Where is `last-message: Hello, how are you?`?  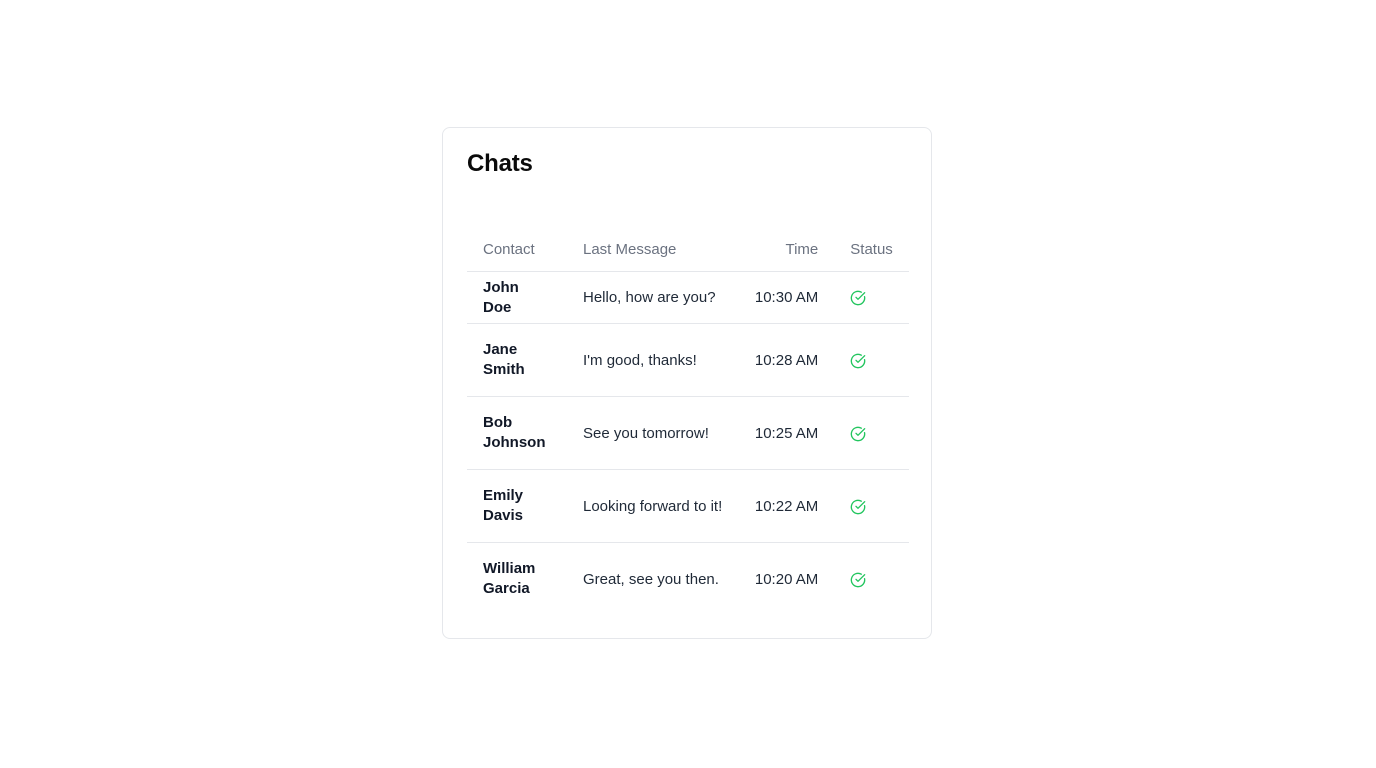
last-message: Hello, how are you? is located at coordinates (653, 297).